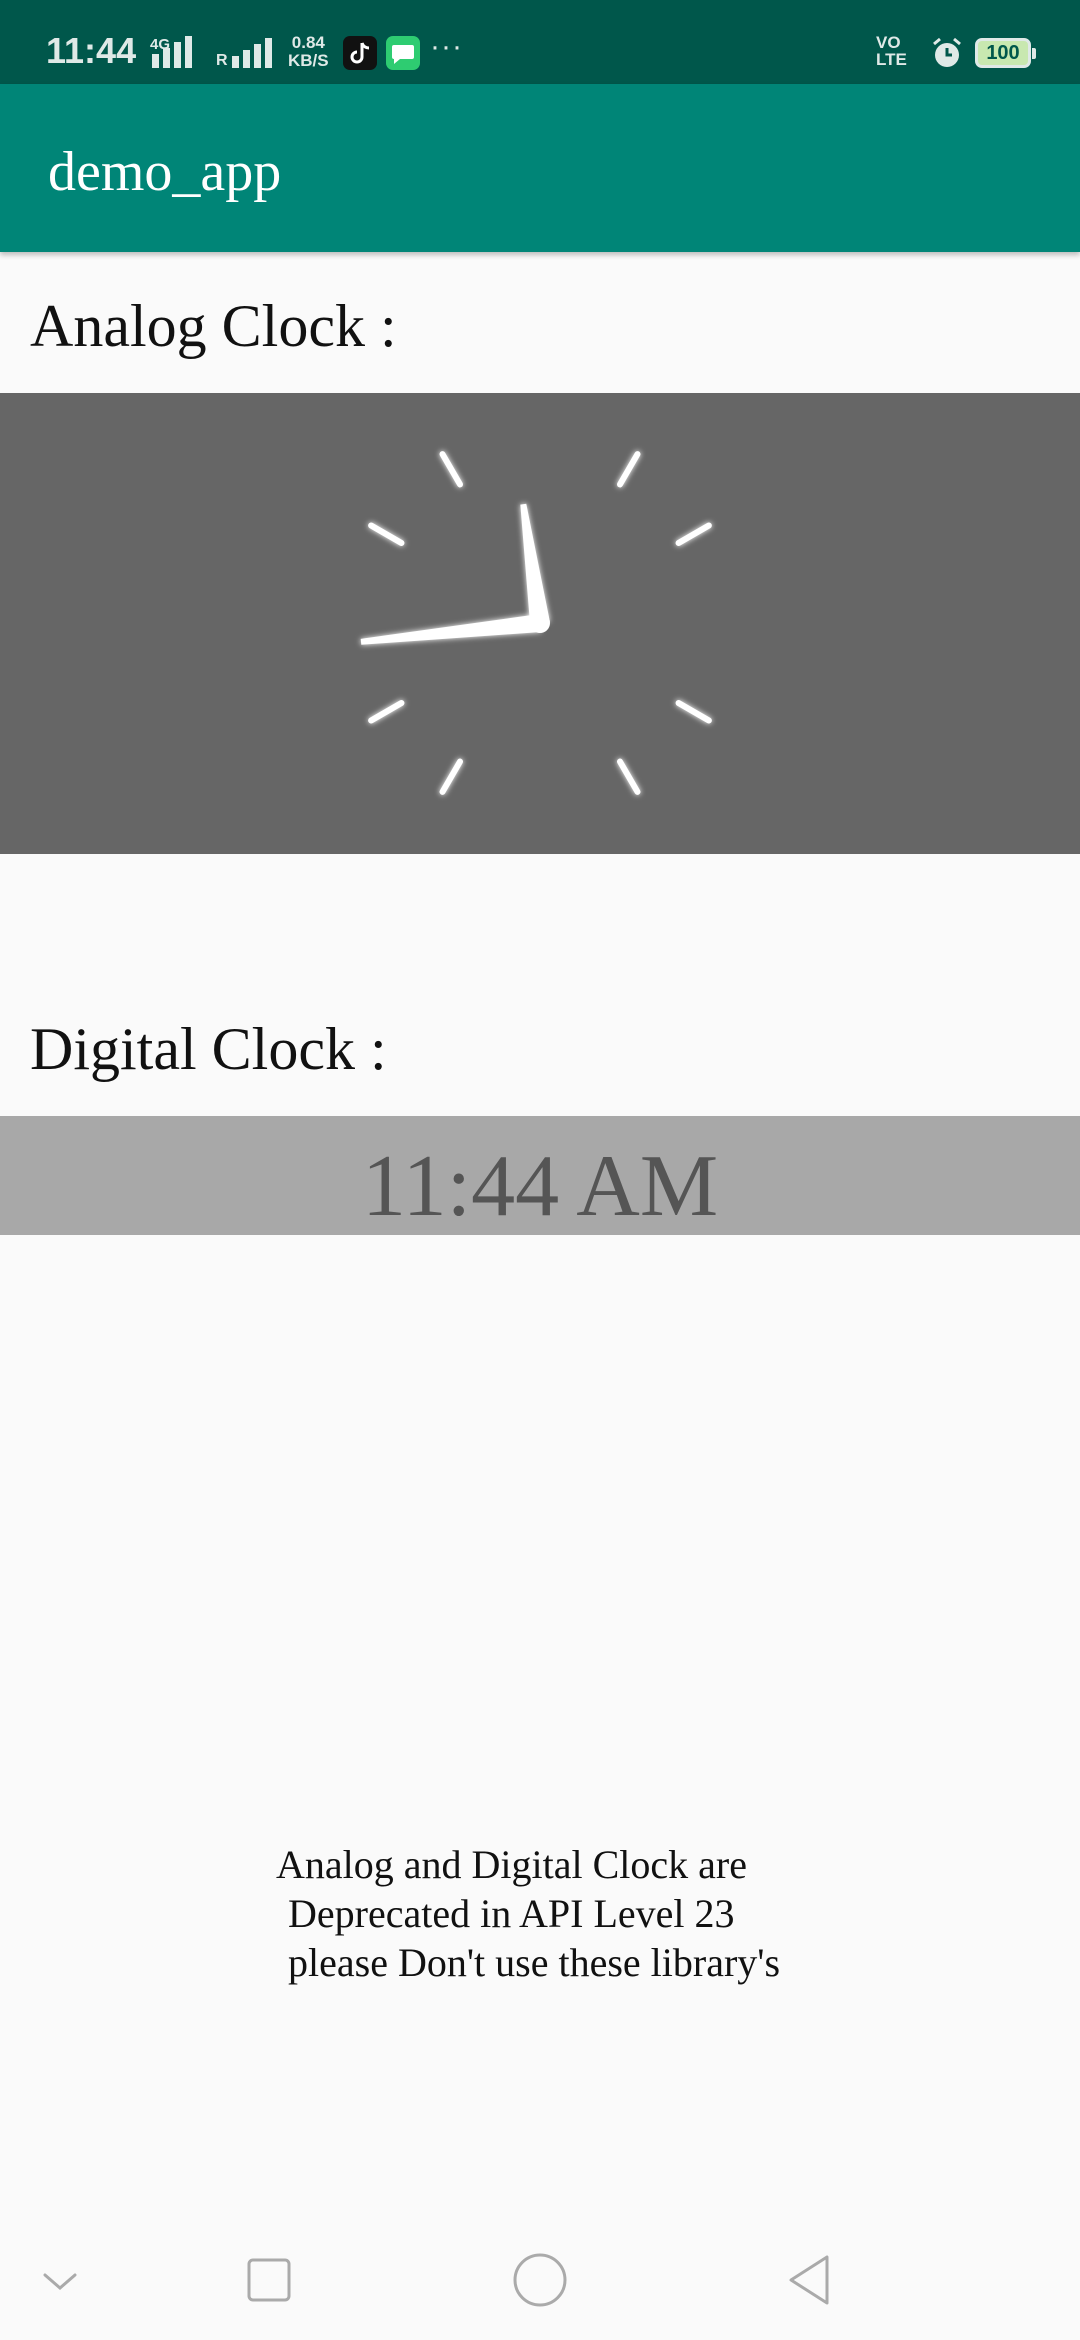 The width and height of the screenshot is (1080, 2340). Describe the element at coordinates (60, 2280) in the screenshot. I see `chevron-down-icon` at that location.